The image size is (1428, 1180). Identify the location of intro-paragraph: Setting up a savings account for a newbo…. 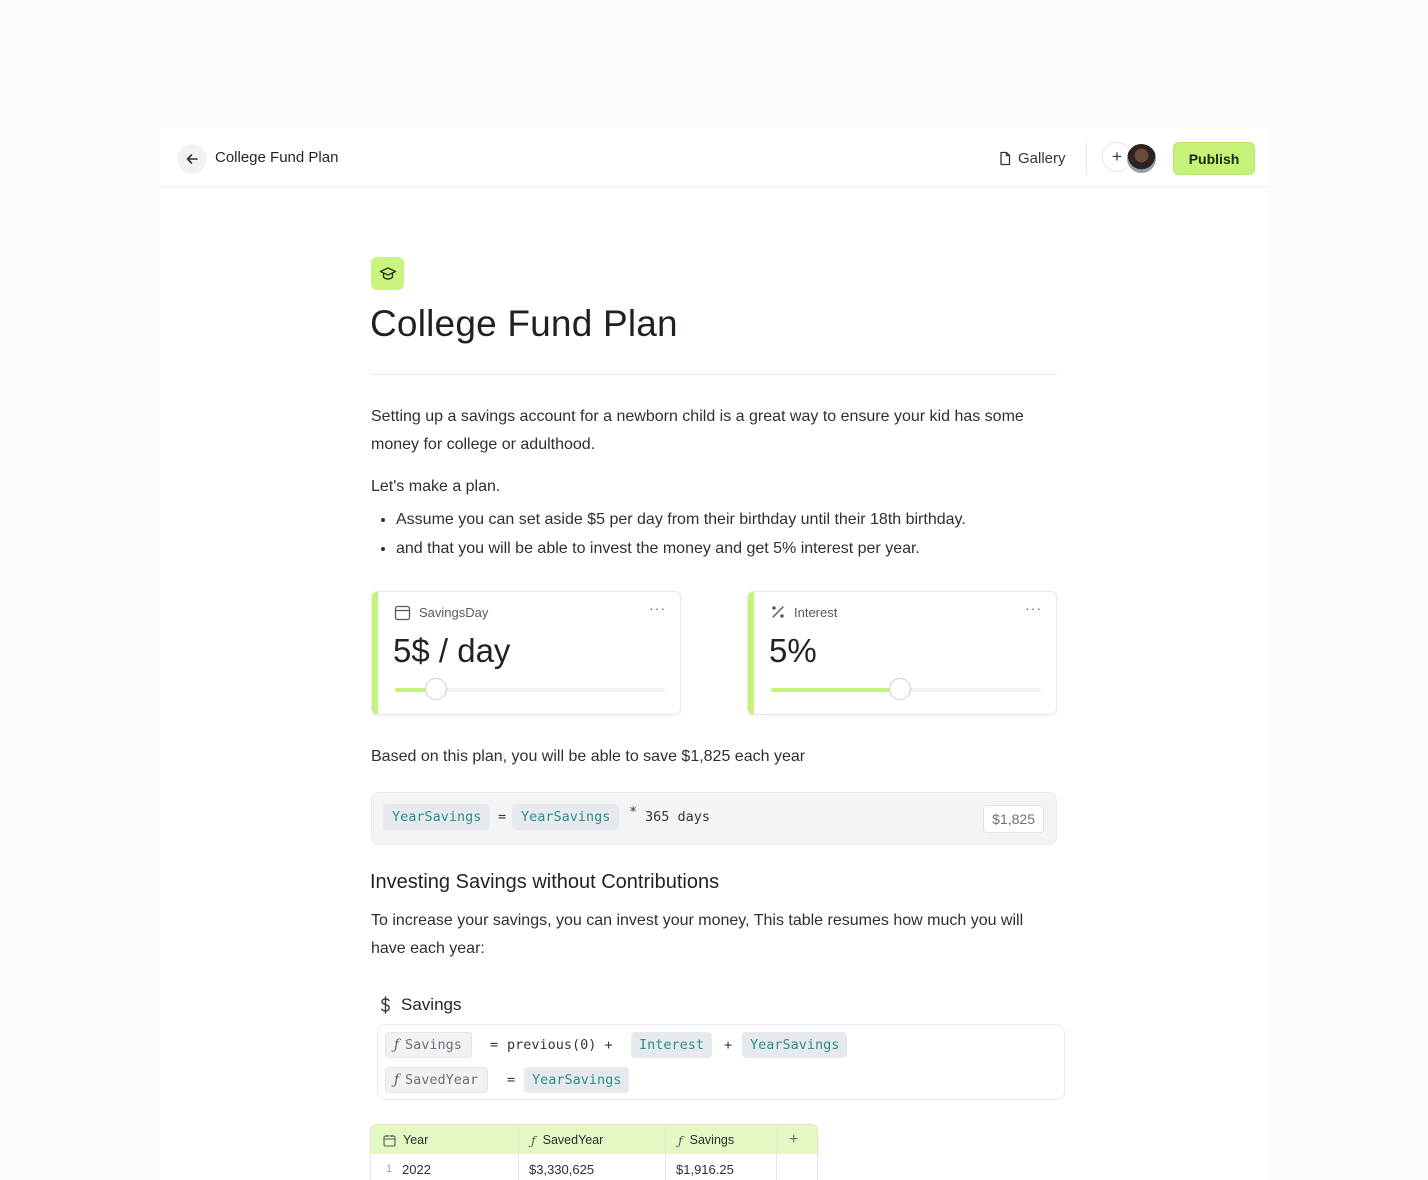
(697, 430).